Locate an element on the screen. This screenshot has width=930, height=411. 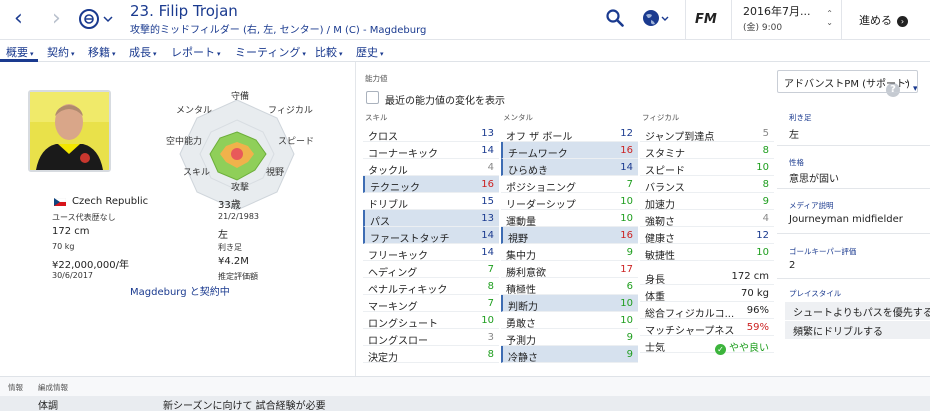
mental-attribute-row: オフ ザ ボール 12 is located at coordinates (569, 134).